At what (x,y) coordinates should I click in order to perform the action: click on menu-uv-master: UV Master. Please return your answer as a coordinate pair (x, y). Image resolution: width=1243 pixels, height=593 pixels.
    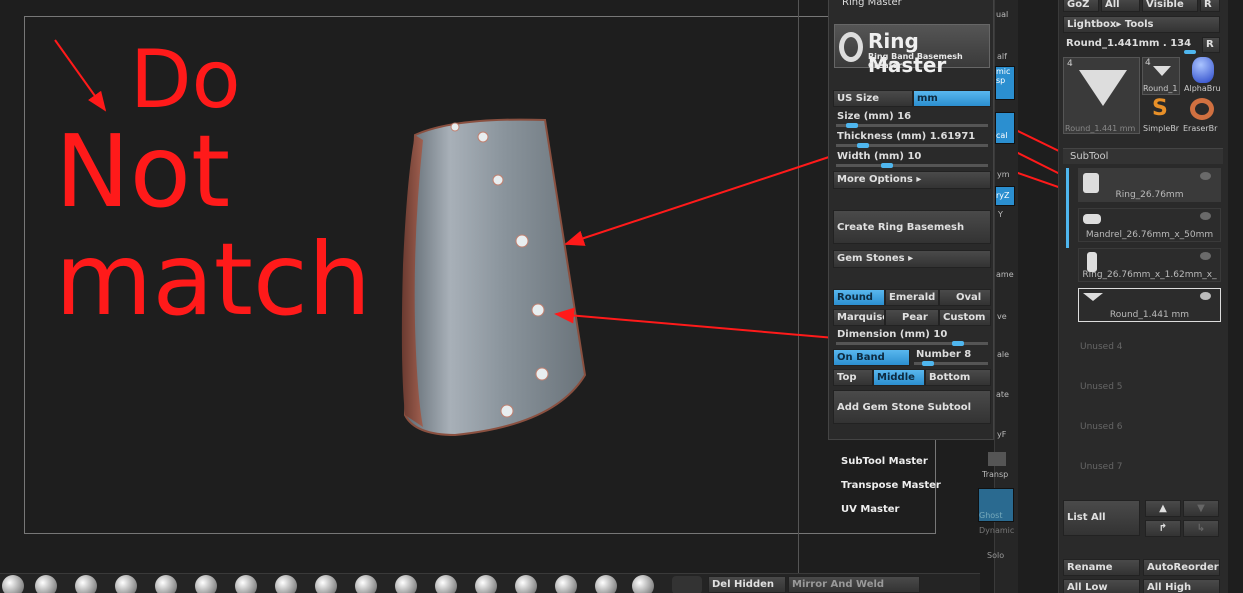
    Looking at the image, I should click on (870, 509).